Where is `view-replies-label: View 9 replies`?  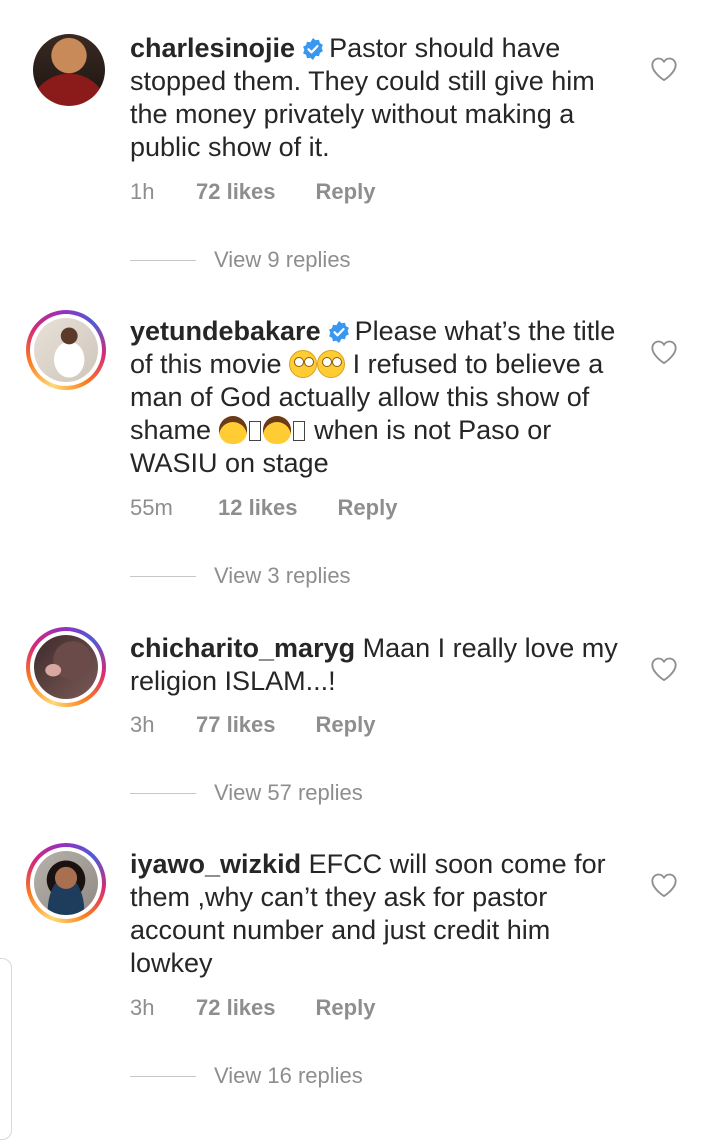
view-replies-label: View 9 replies is located at coordinates (282, 259).